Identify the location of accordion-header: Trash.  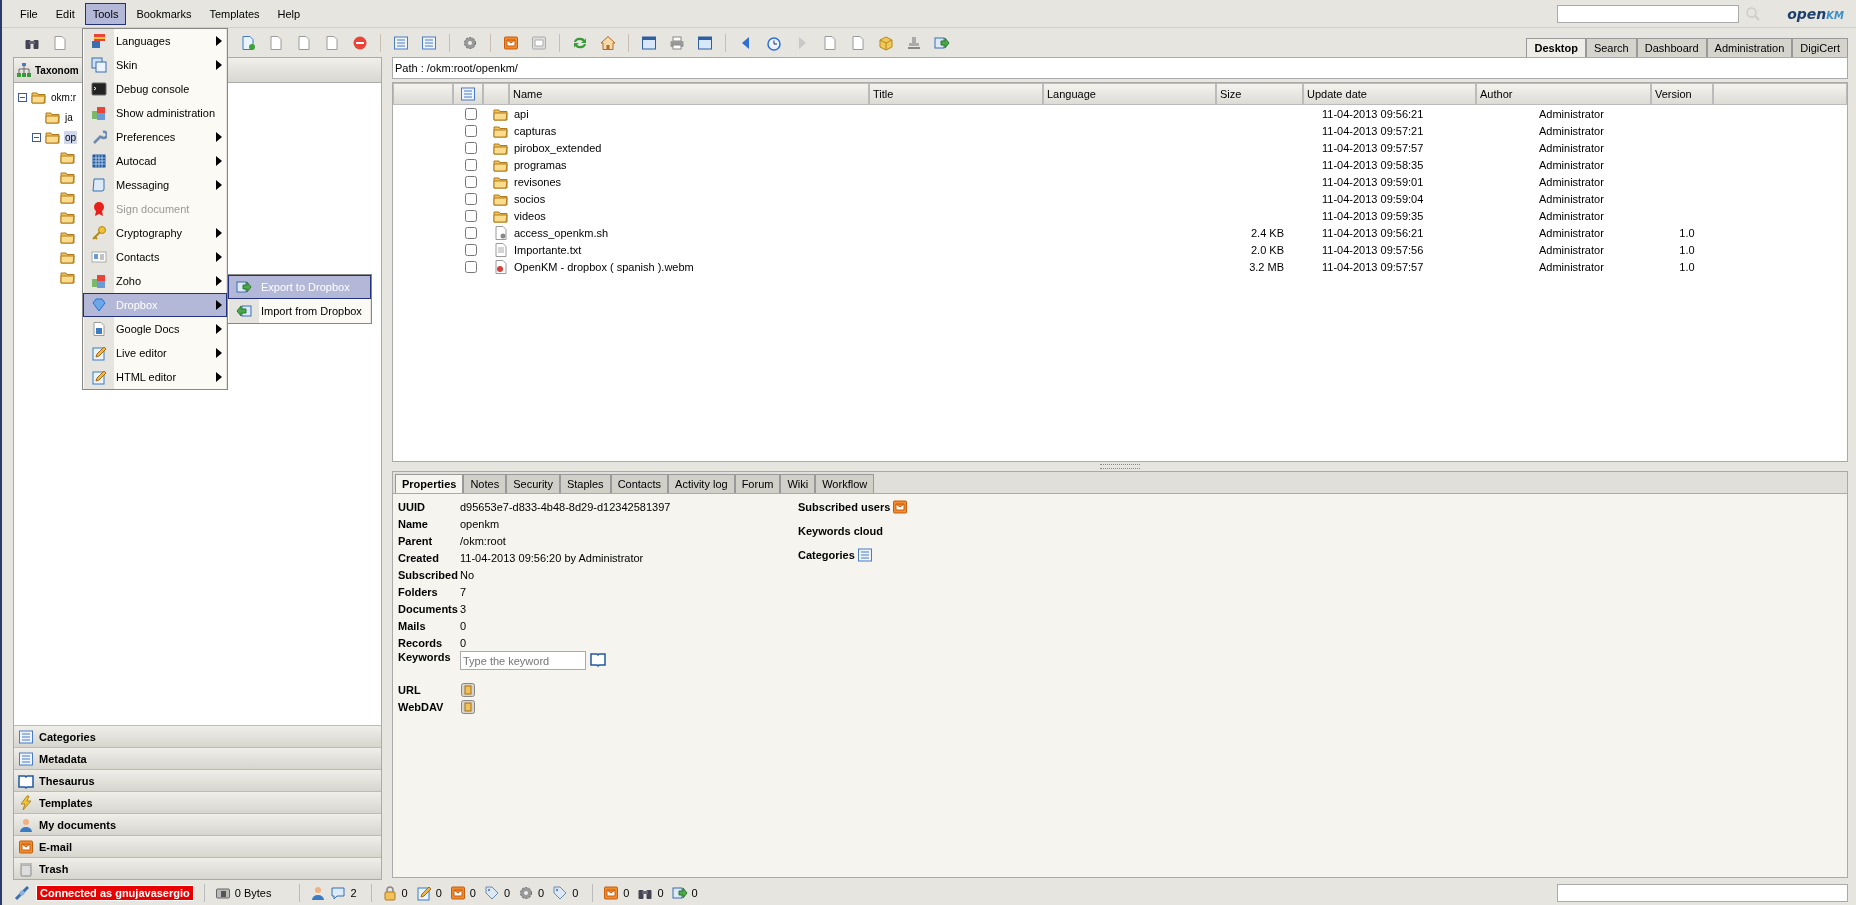
(197, 868).